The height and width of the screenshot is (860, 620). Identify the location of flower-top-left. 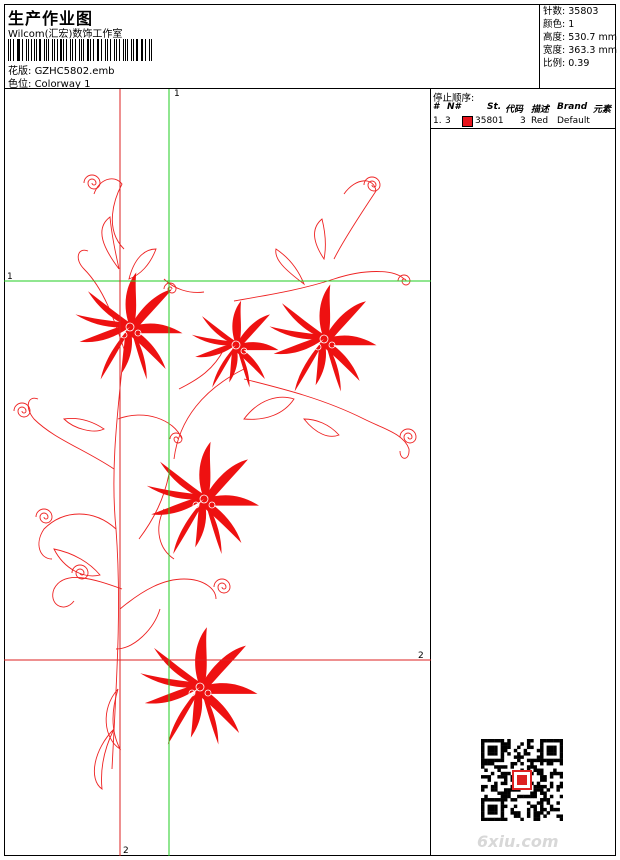
(129, 326).